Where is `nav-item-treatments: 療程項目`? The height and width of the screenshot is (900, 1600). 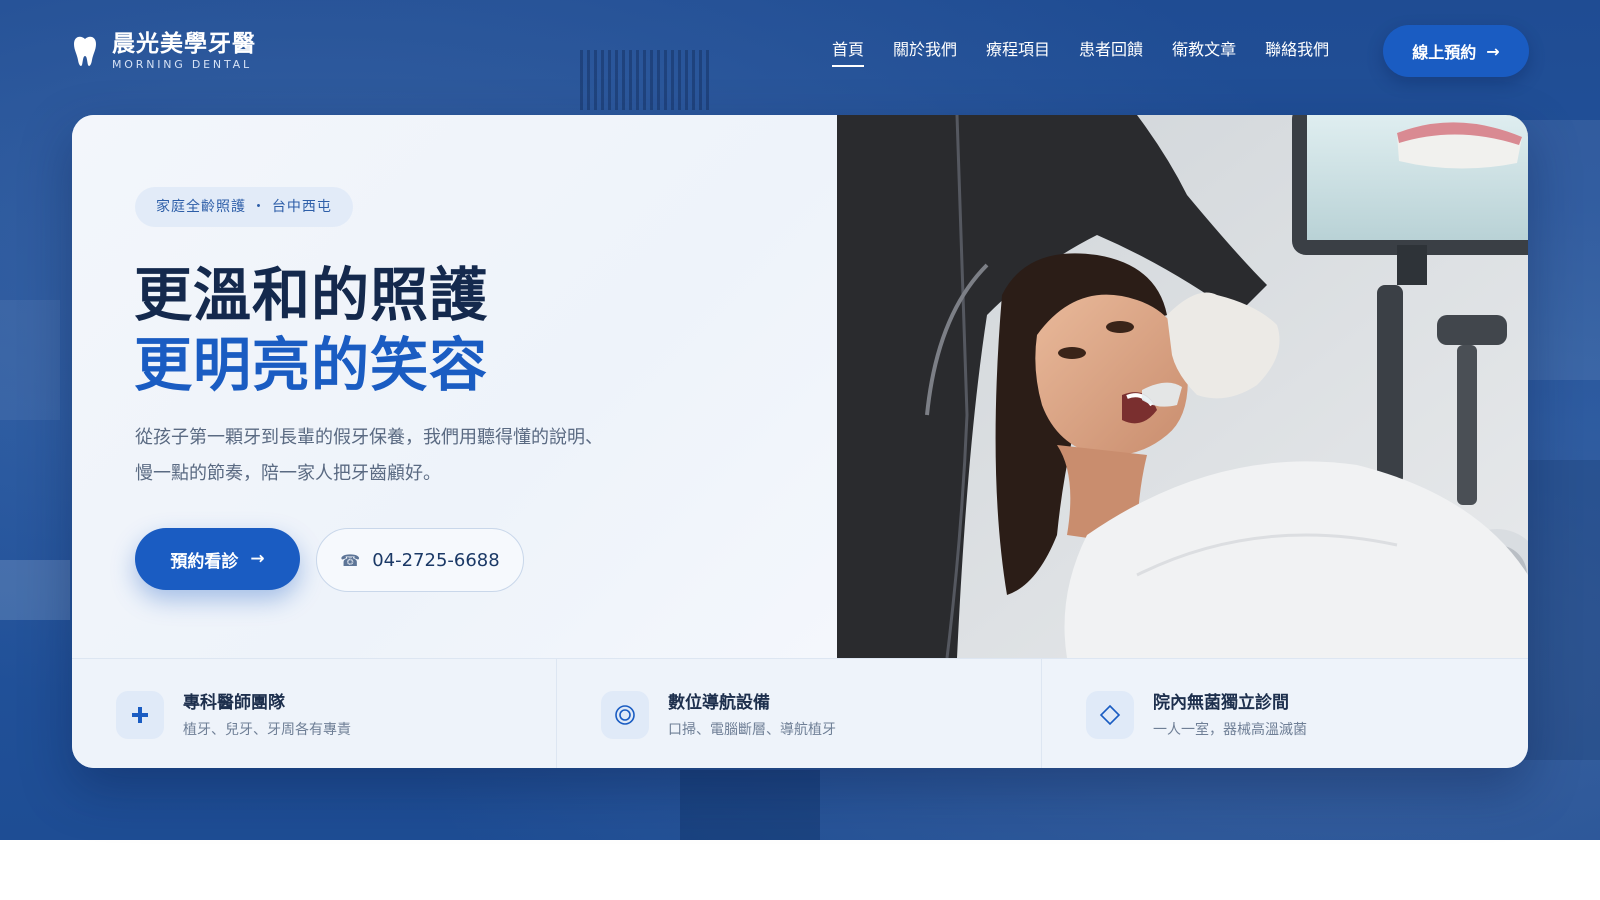 nav-item-treatments: 療程項目 is located at coordinates (1018, 50).